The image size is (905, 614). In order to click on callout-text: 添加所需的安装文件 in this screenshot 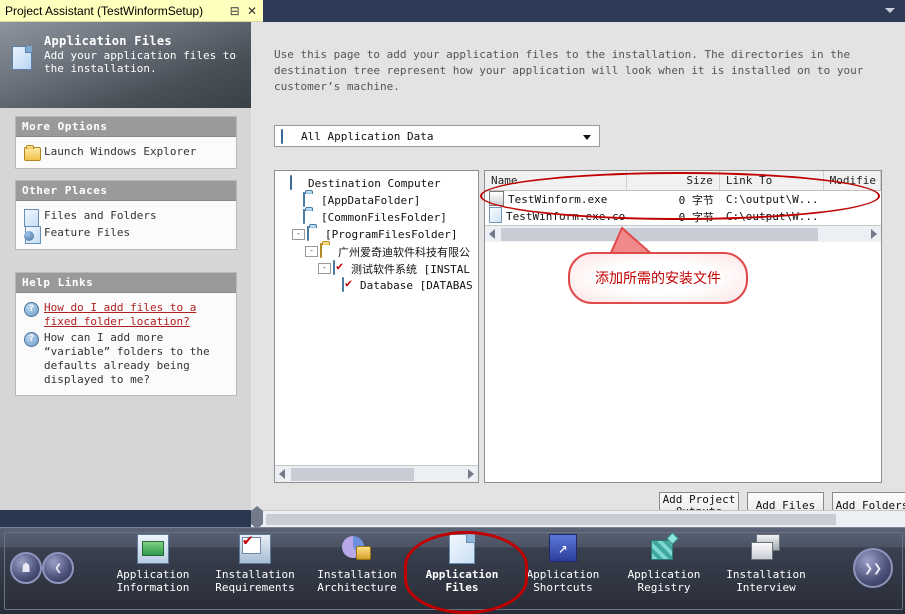, I will do `click(658, 278)`.